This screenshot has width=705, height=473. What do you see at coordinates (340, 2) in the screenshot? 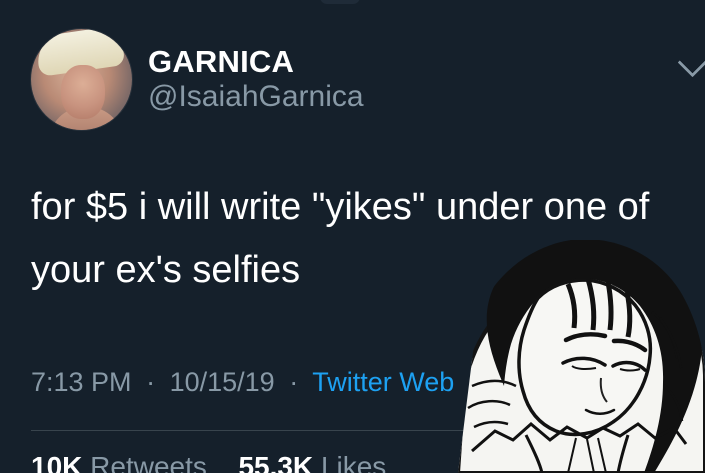
I see `top-cropped-element` at bounding box center [340, 2].